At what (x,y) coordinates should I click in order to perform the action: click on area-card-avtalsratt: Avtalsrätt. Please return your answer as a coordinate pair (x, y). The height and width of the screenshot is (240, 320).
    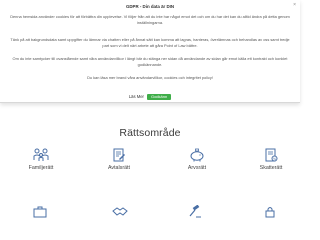
    Looking at the image, I should click on (119, 159).